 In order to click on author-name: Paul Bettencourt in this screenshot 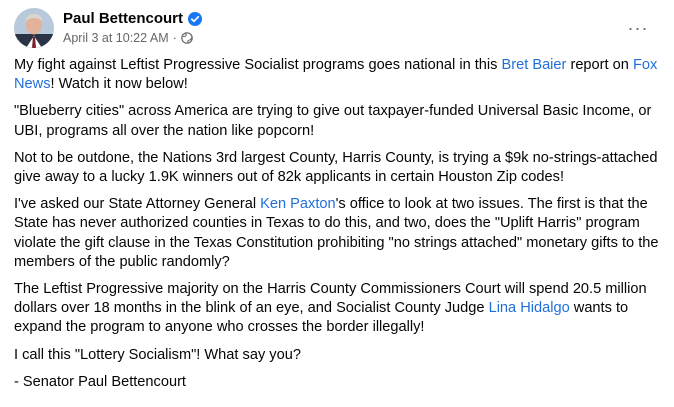, I will do `click(133, 18)`.